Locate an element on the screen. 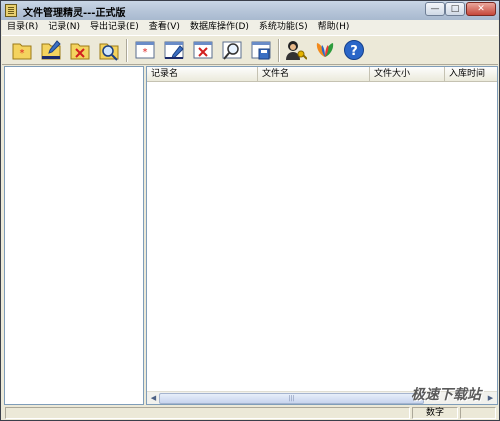 The height and width of the screenshot is (421, 500). new-record-icon: * is located at coordinates (145, 50).